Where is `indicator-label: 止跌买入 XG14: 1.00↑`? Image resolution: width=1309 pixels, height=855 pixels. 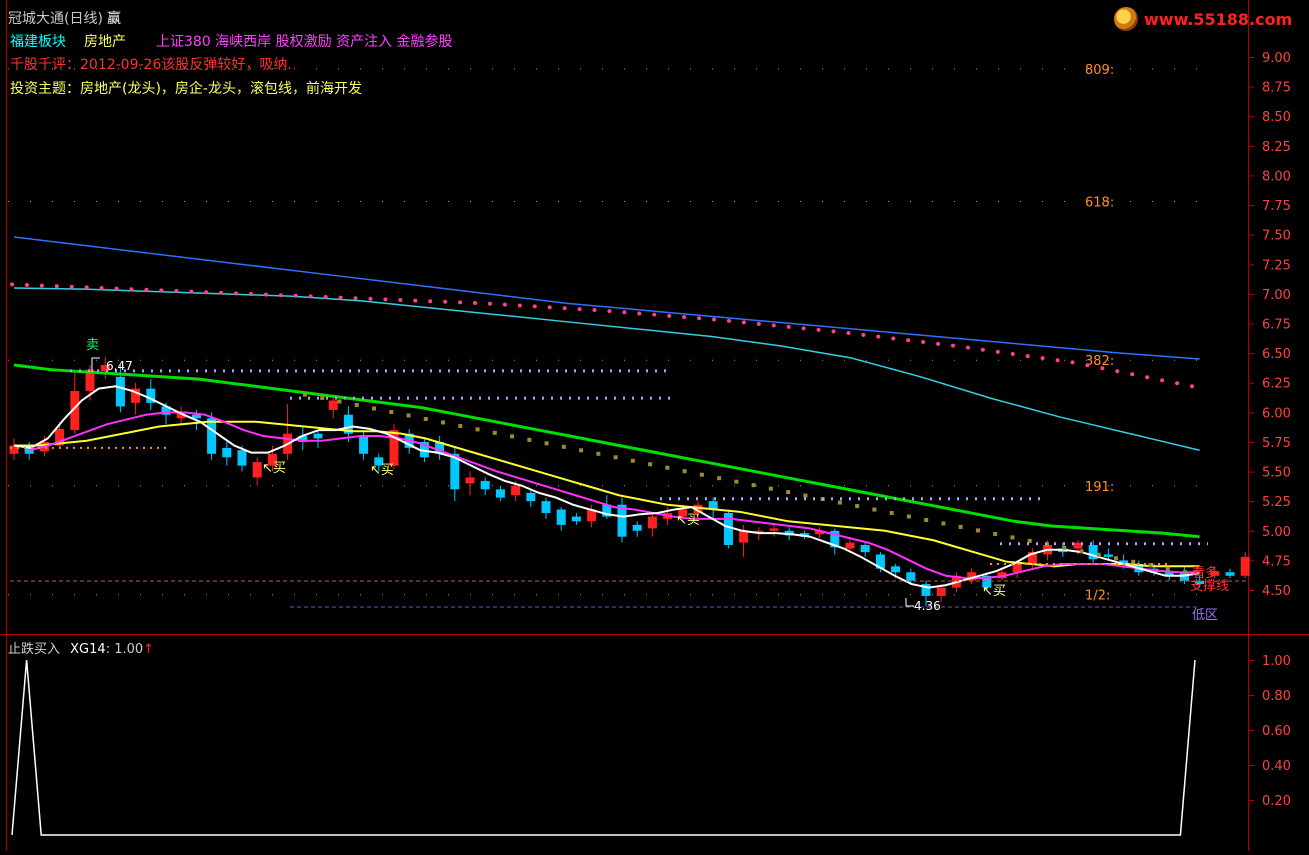
indicator-label: 止跌买入 XG14: 1.00↑ is located at coordinates (81, 649).